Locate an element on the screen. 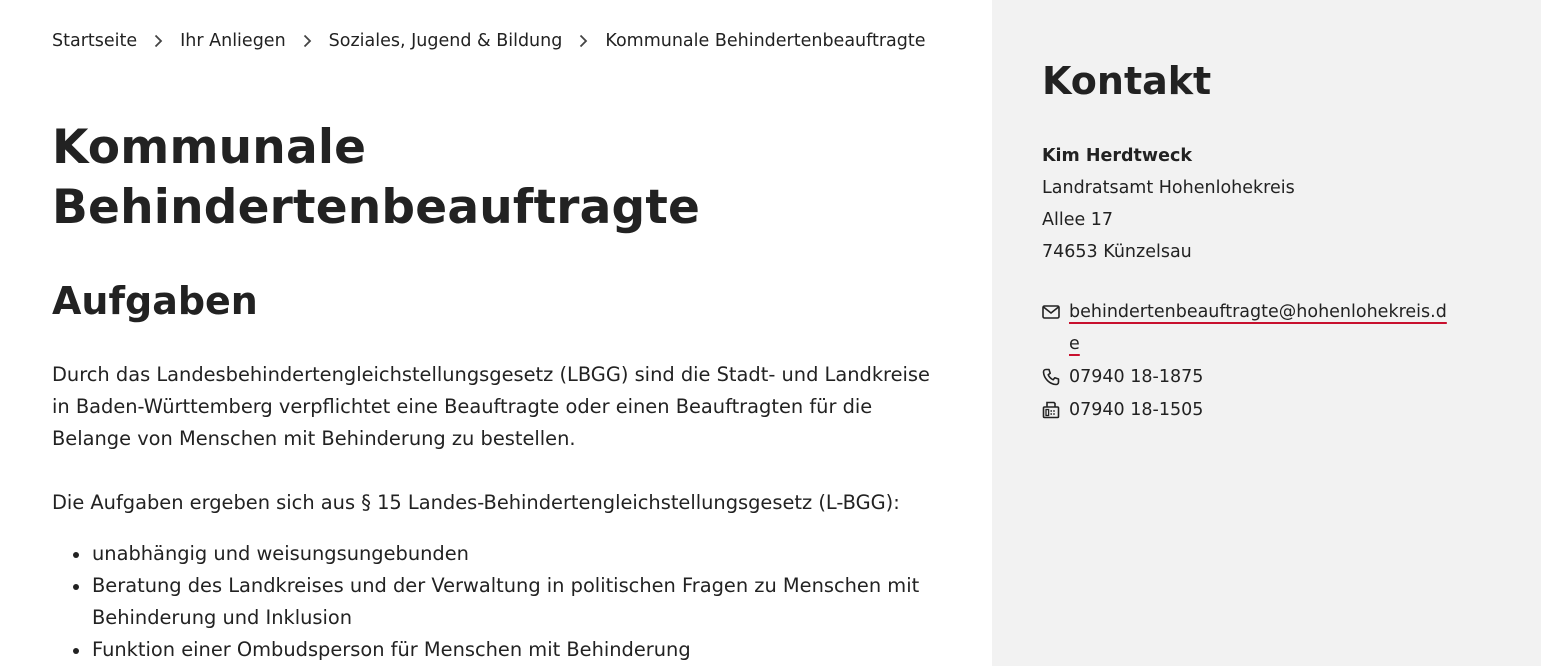 This screenshot has height=666, width=1541. envelope-icon is located at coordinates (1055, 312).